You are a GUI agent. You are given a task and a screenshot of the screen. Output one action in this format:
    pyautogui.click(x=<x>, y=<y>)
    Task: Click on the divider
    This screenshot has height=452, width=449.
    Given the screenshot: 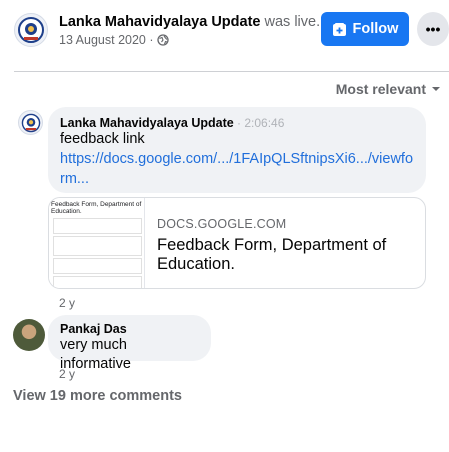 What is the action you would take?
    pyautogui.click(x=231, y=71)
    